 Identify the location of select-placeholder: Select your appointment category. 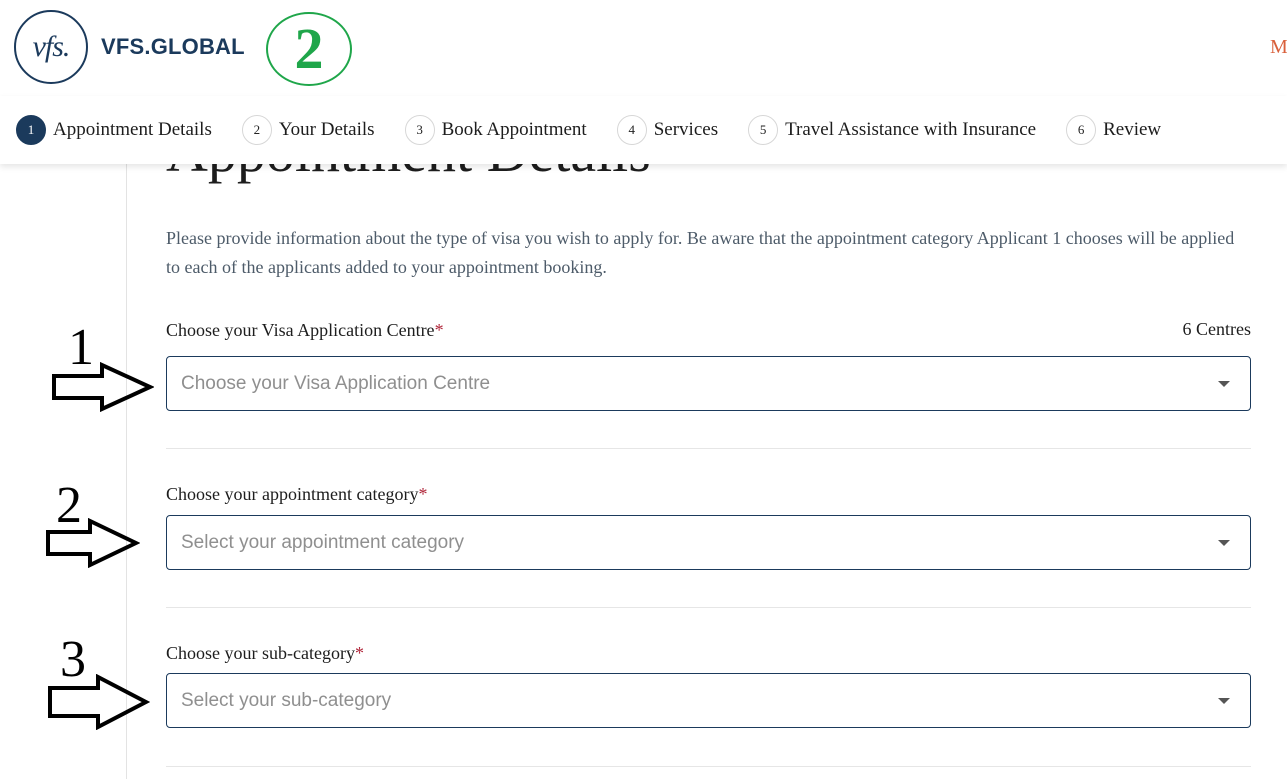
(323, 542).